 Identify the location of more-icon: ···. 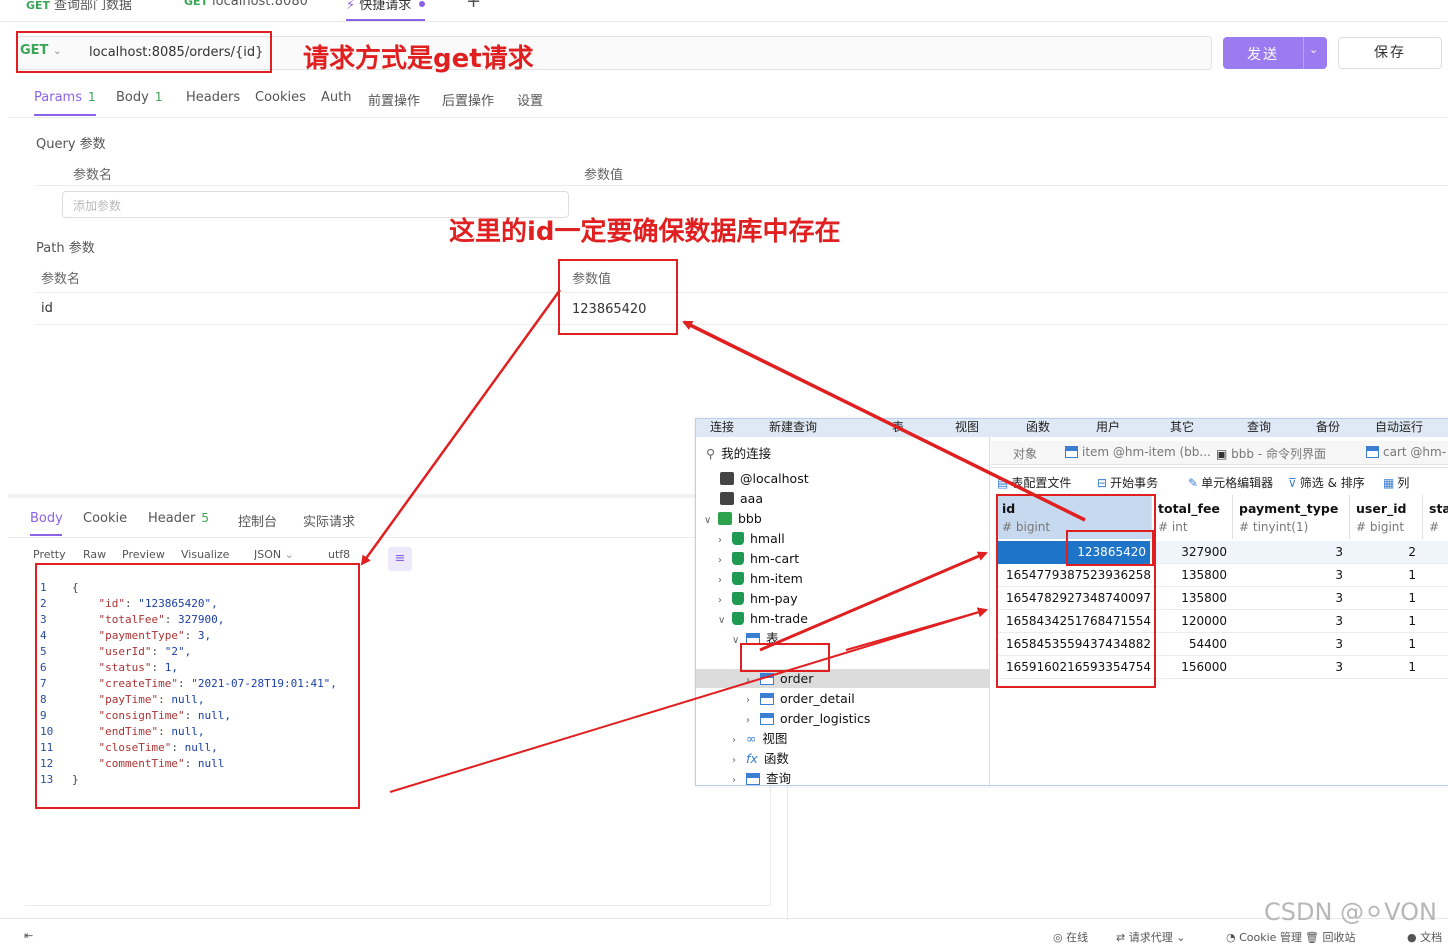
(512, 7).